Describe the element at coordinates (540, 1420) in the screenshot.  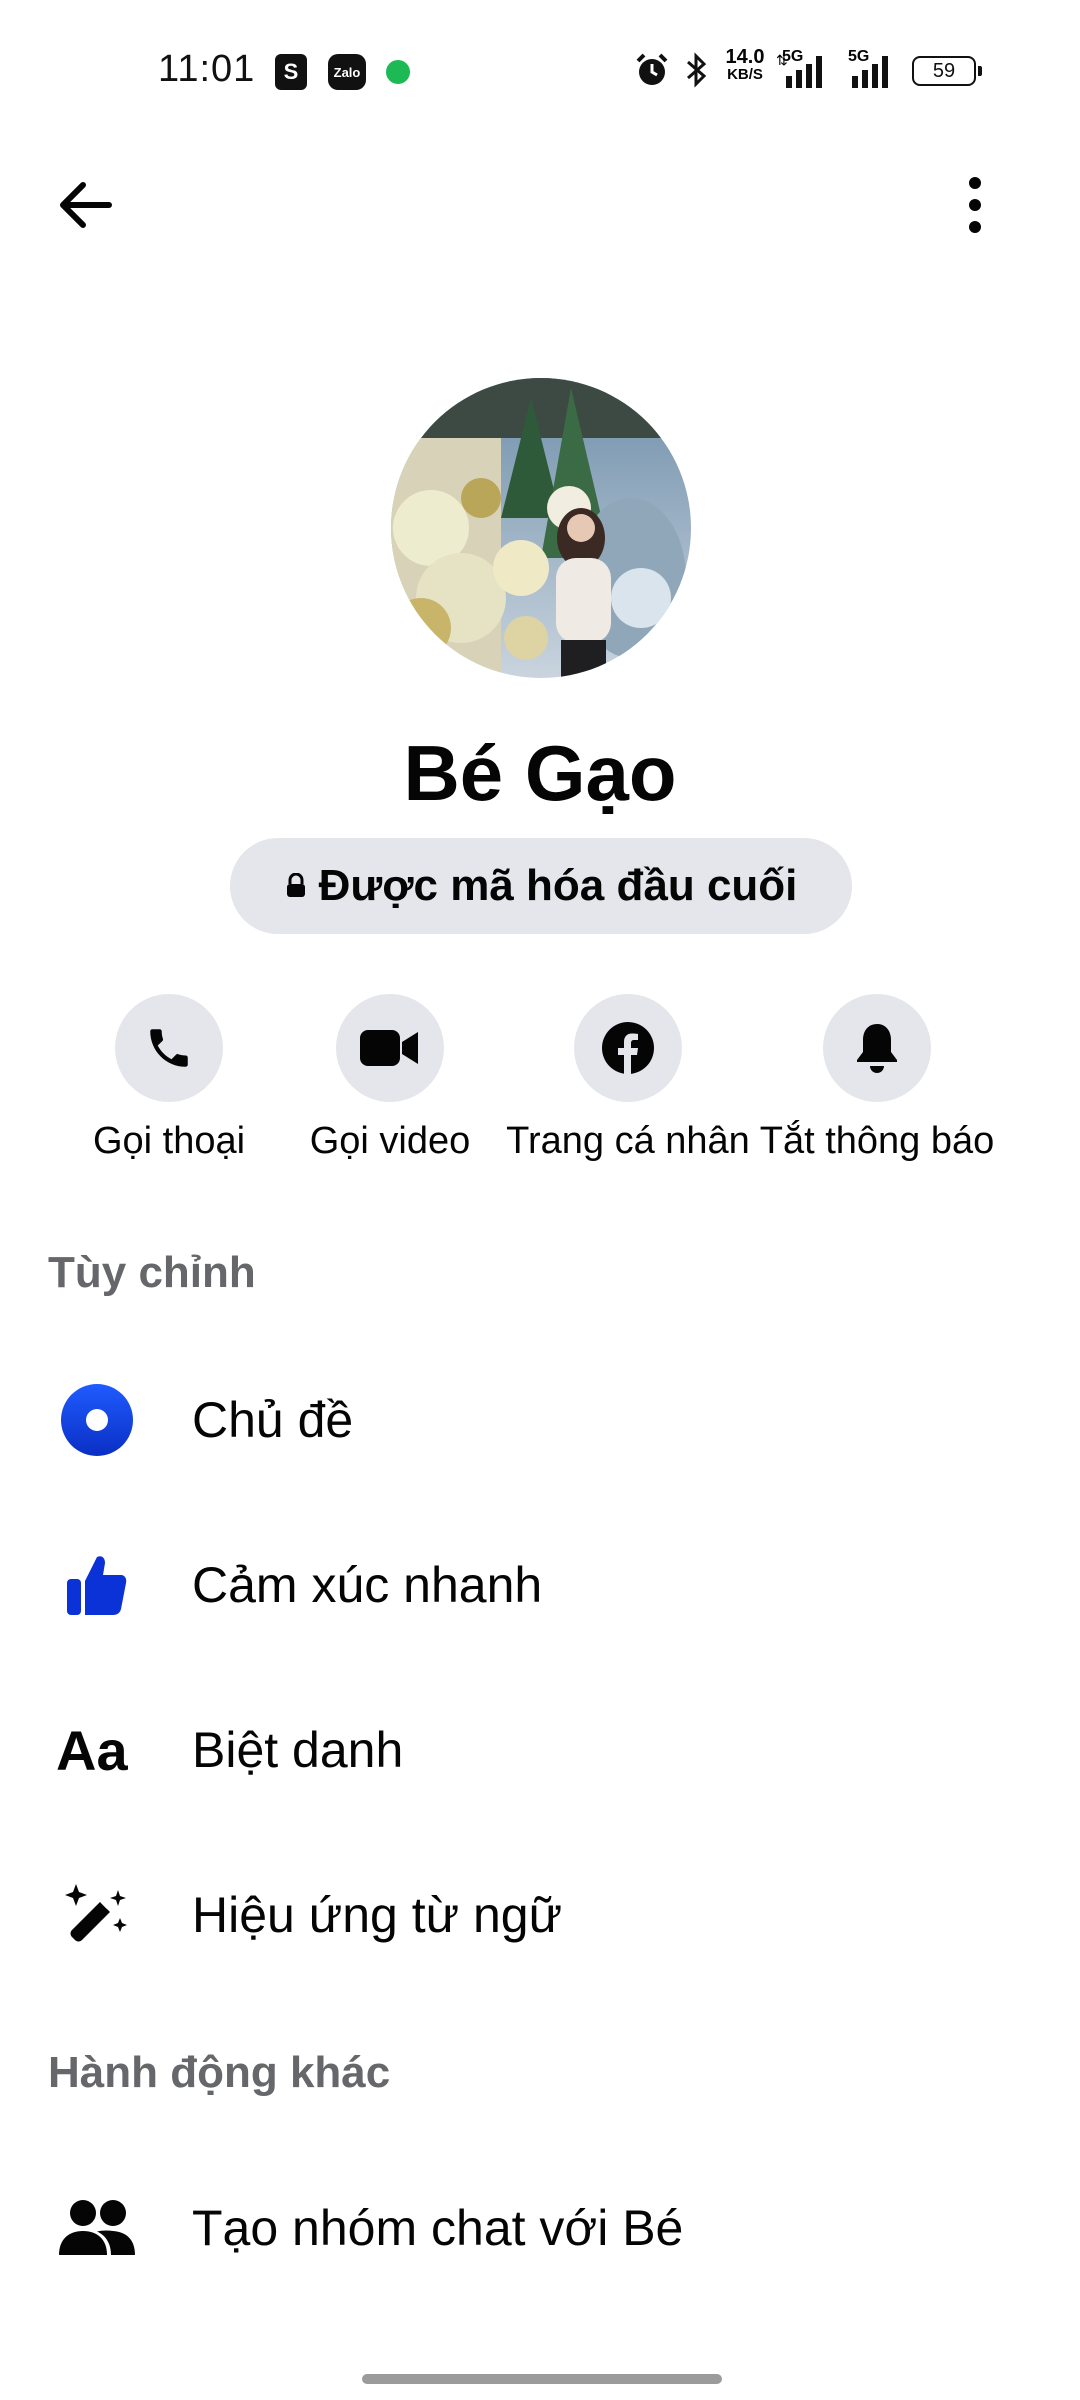
I see `menu-item-theme: Chủ đề` at that location.